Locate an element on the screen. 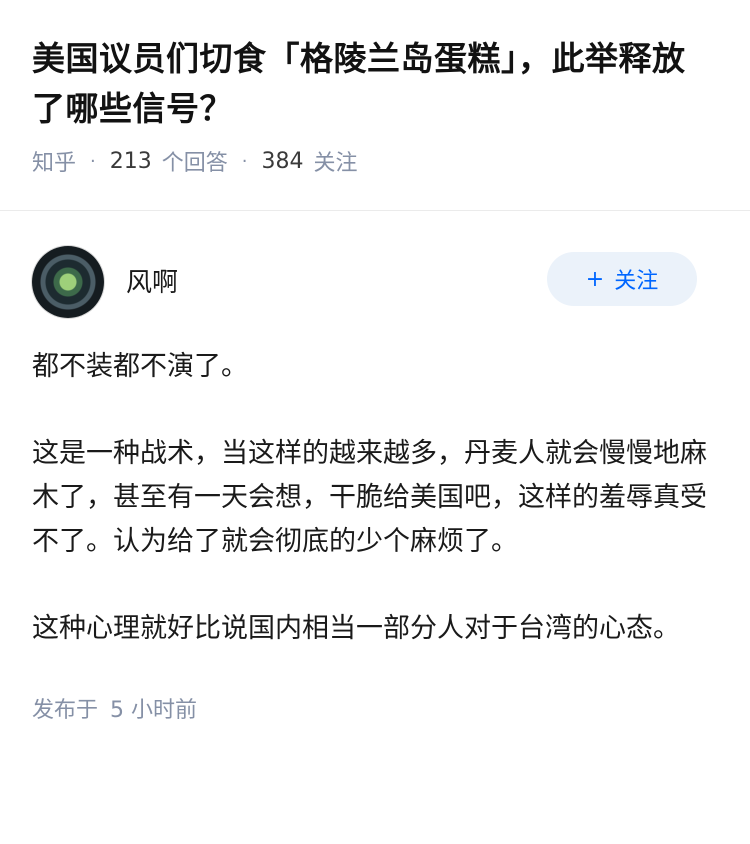 This screenshot has height=844, width=750. question-meta: 知乎 · 213 个回答 · 384 关注 is located at coordinates (375, 161).